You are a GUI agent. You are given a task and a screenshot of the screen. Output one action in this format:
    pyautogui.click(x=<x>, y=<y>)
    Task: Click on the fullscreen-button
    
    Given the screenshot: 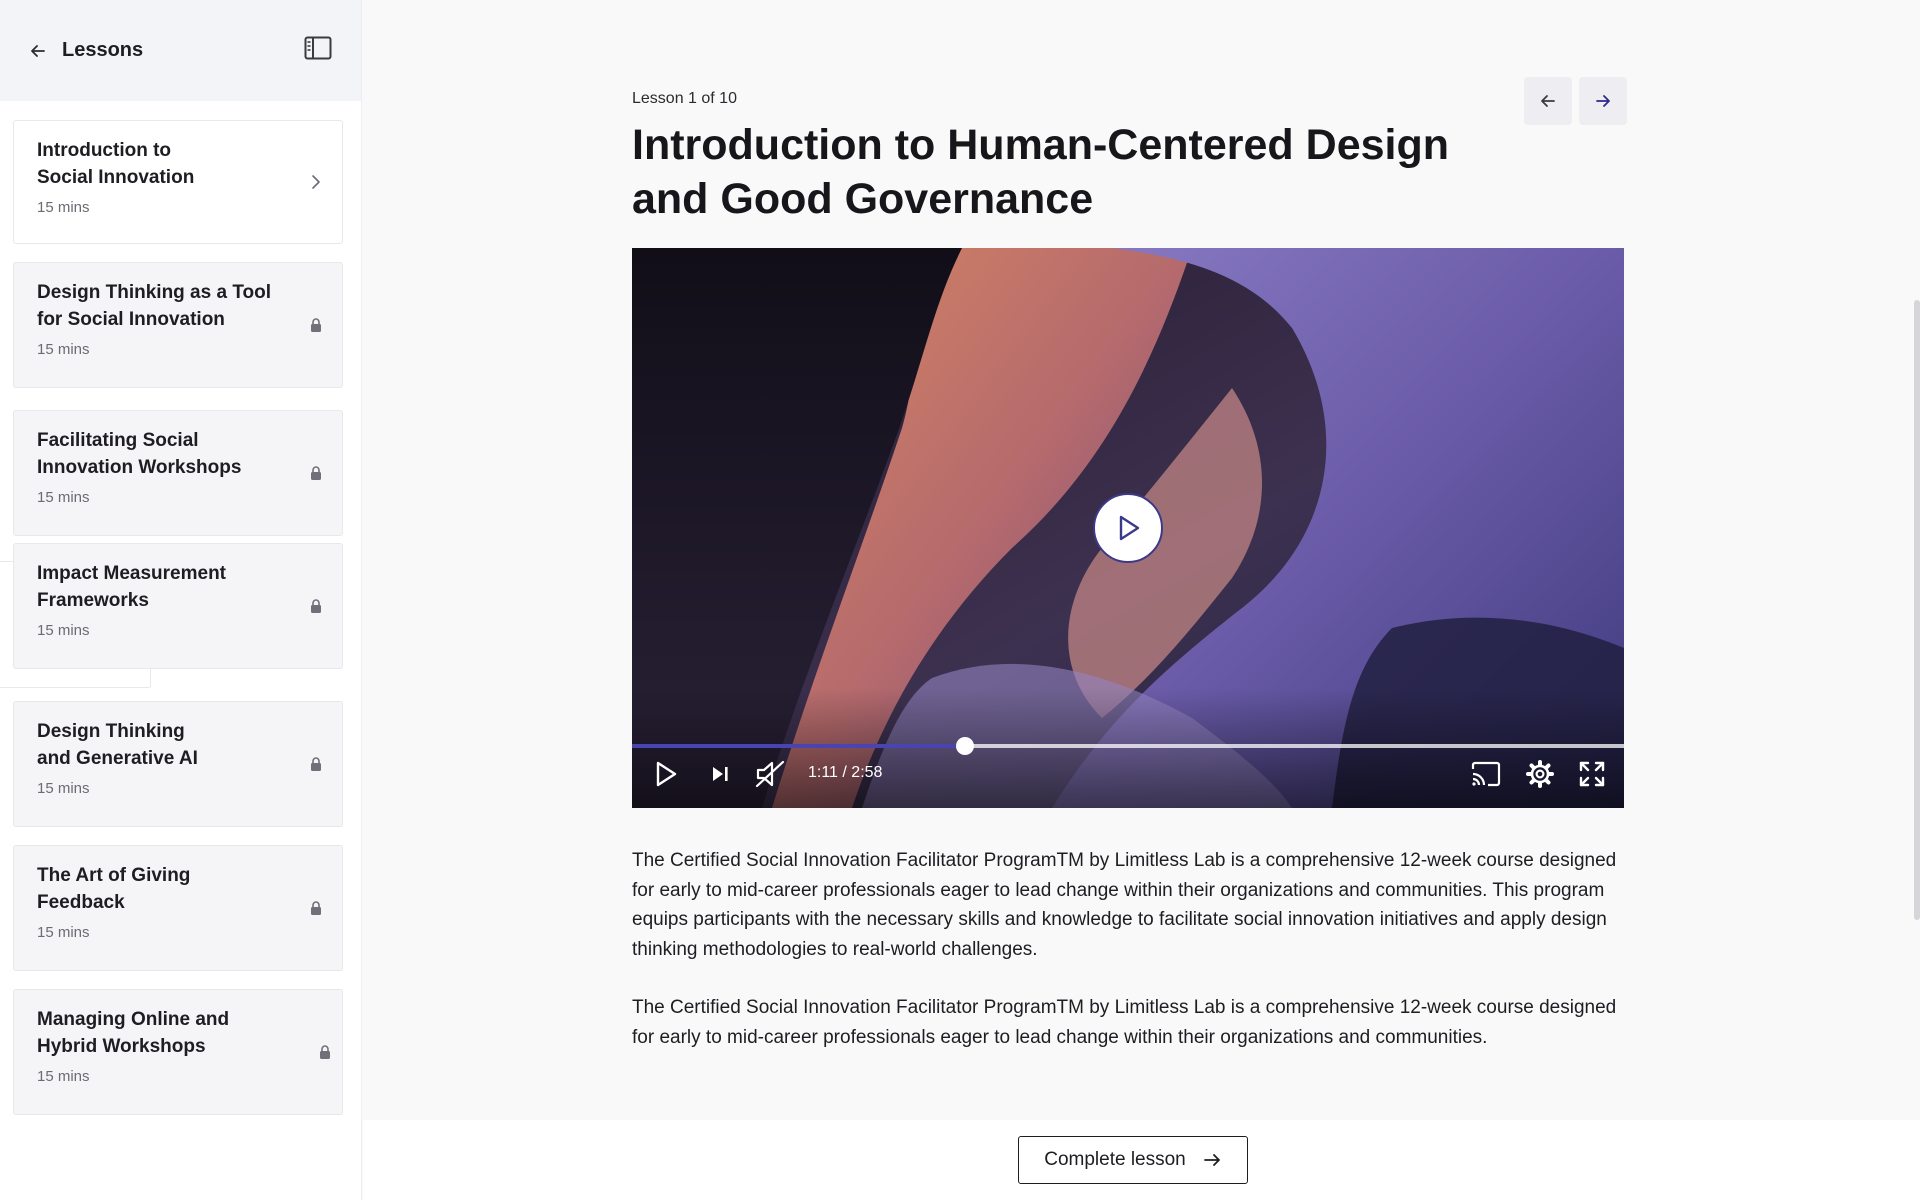 What is the action you would take?
    pyautogui.click(x=1592, y=774)
    